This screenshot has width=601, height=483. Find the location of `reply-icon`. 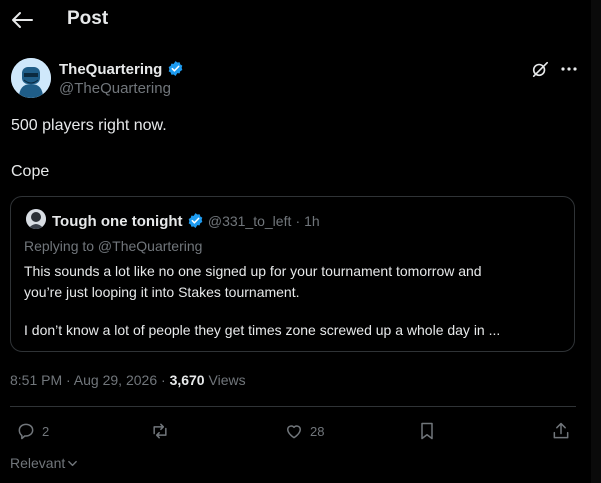

reply-icon is located at coordinates (26, 431).